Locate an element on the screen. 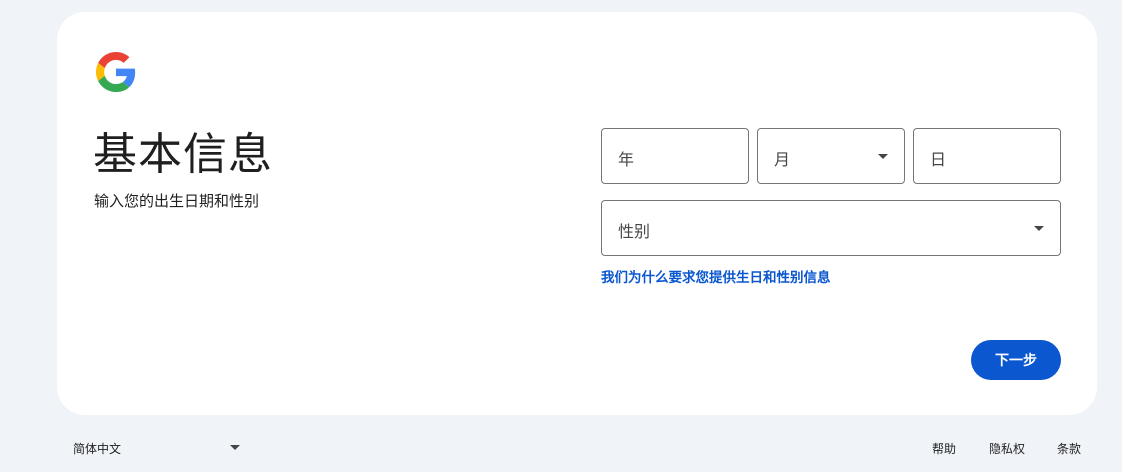 The height and width of the screenshot is (472, 1122). google-logo is located at coordinates (116, 72).